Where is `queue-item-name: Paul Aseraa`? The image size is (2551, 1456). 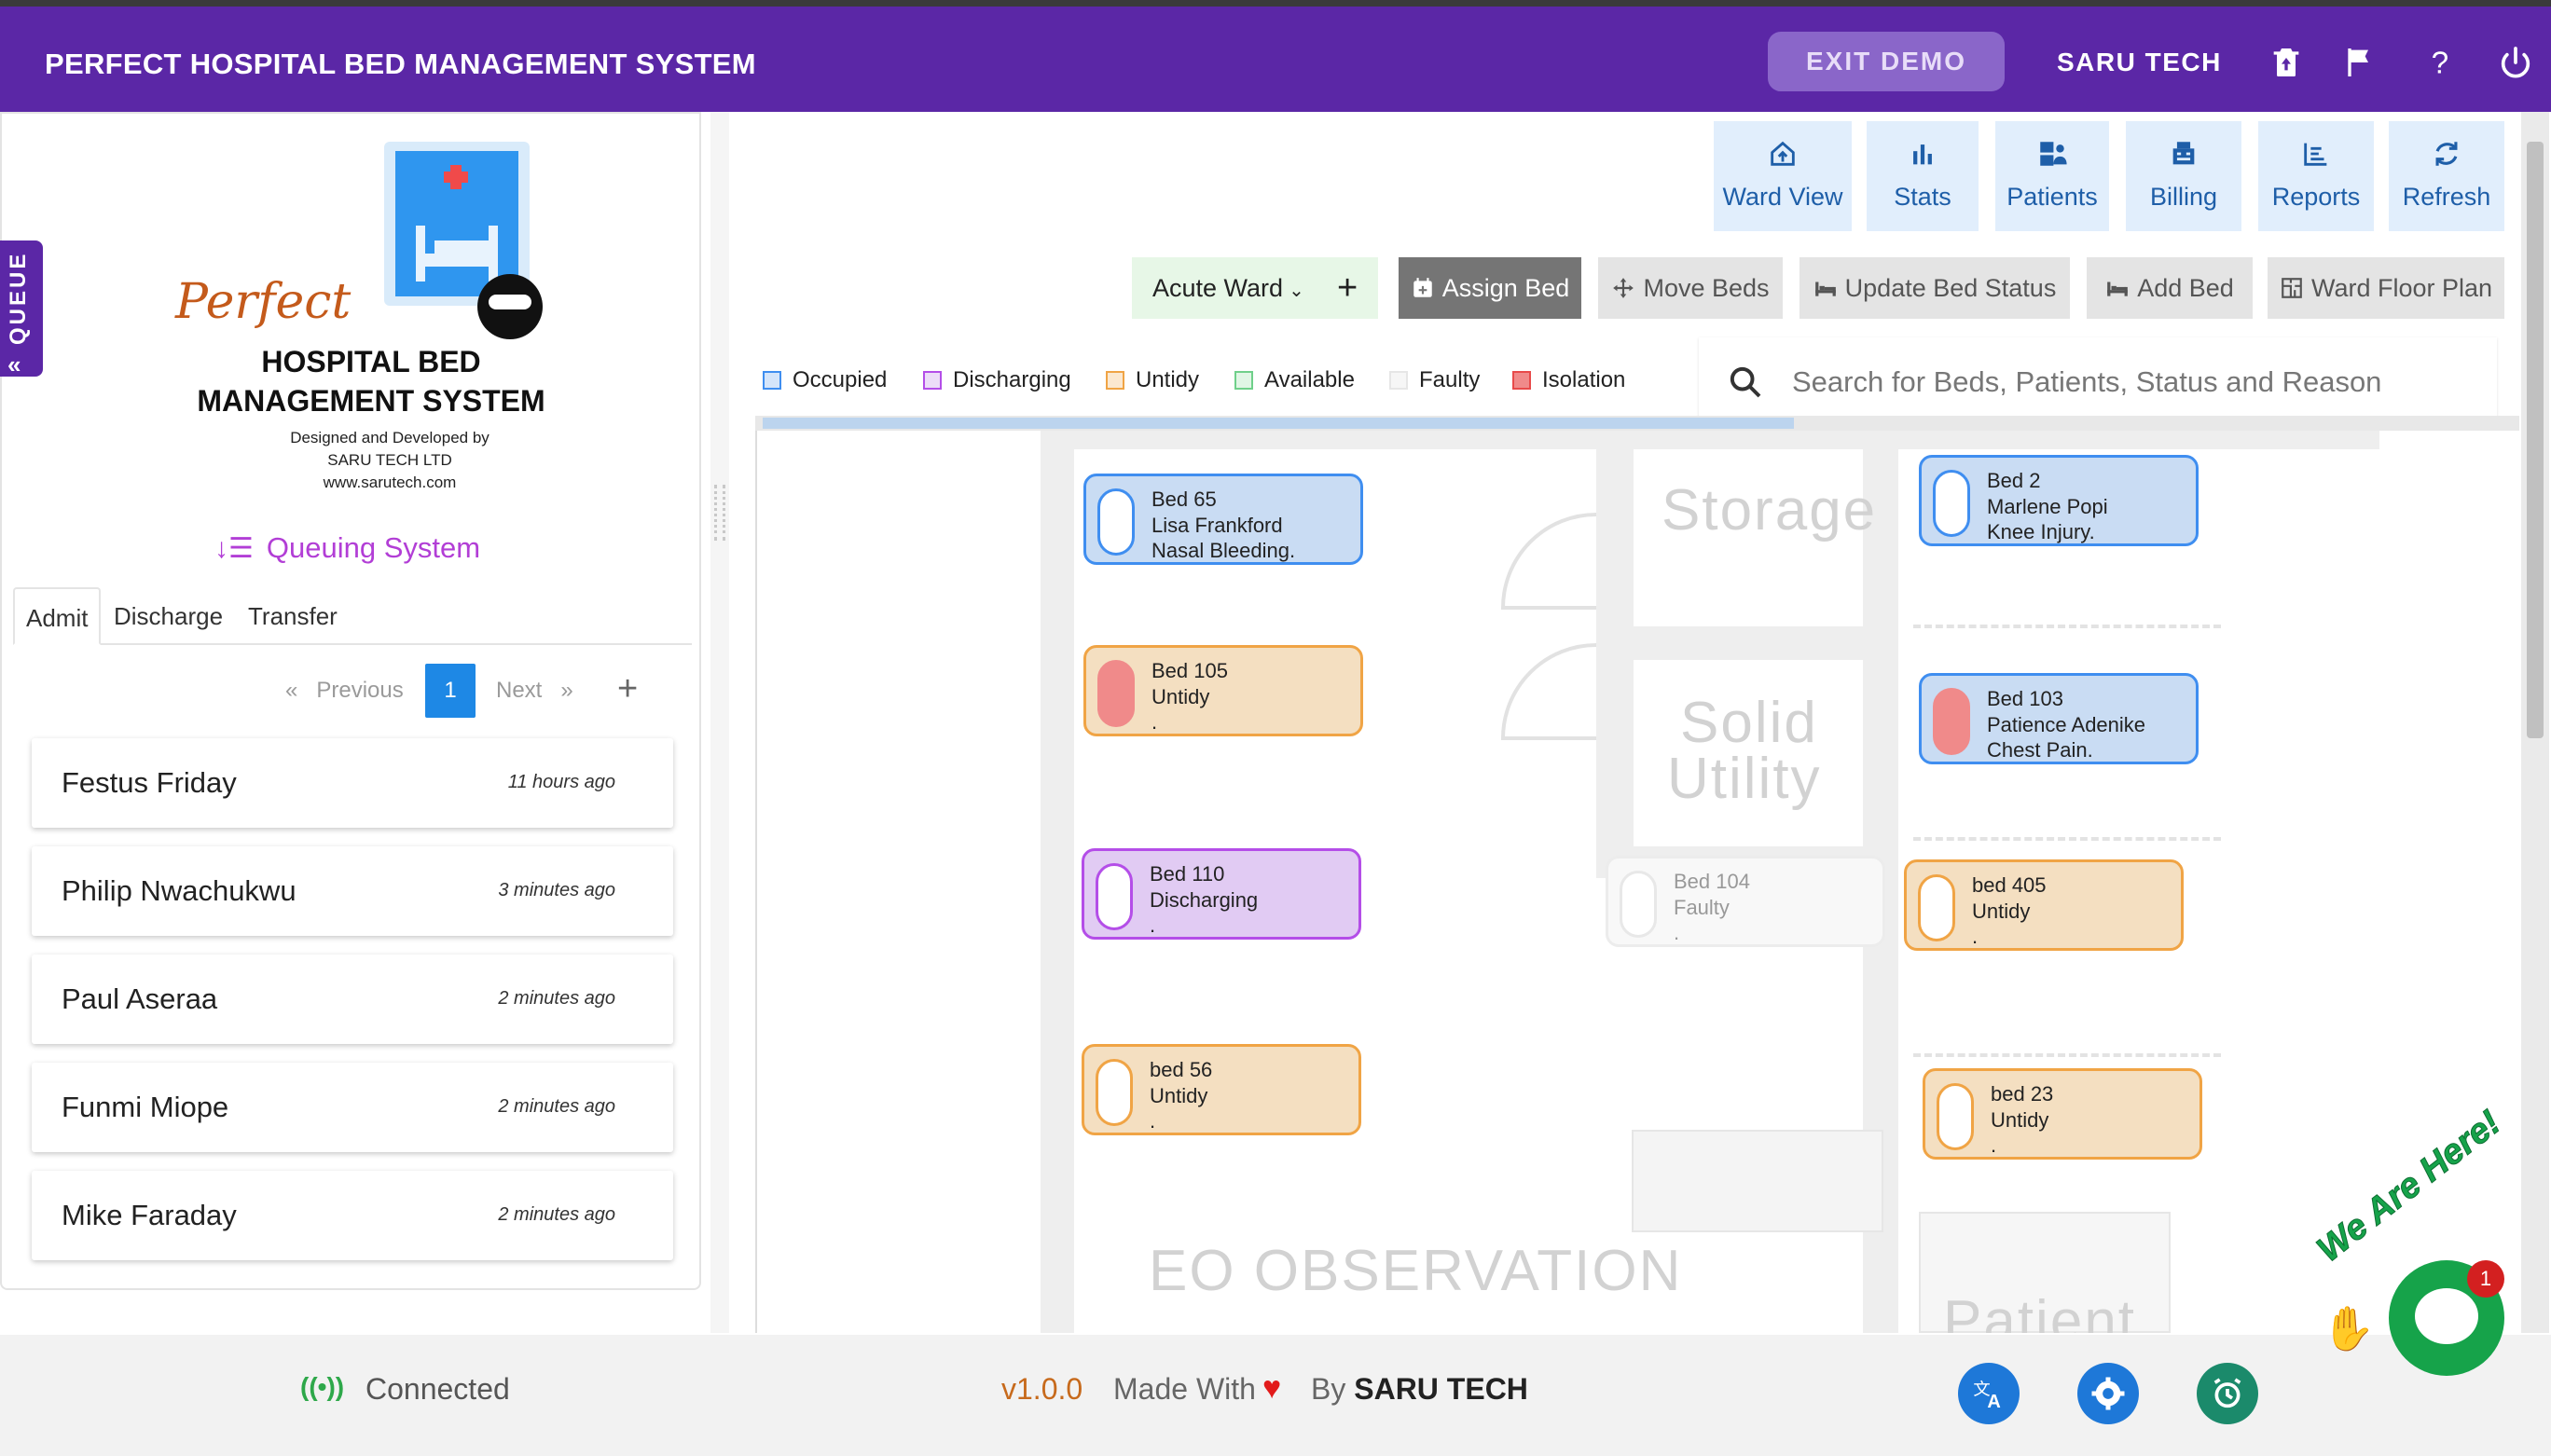 queue-item-name: Paul Aseraa is located at coordinates (140, 998).